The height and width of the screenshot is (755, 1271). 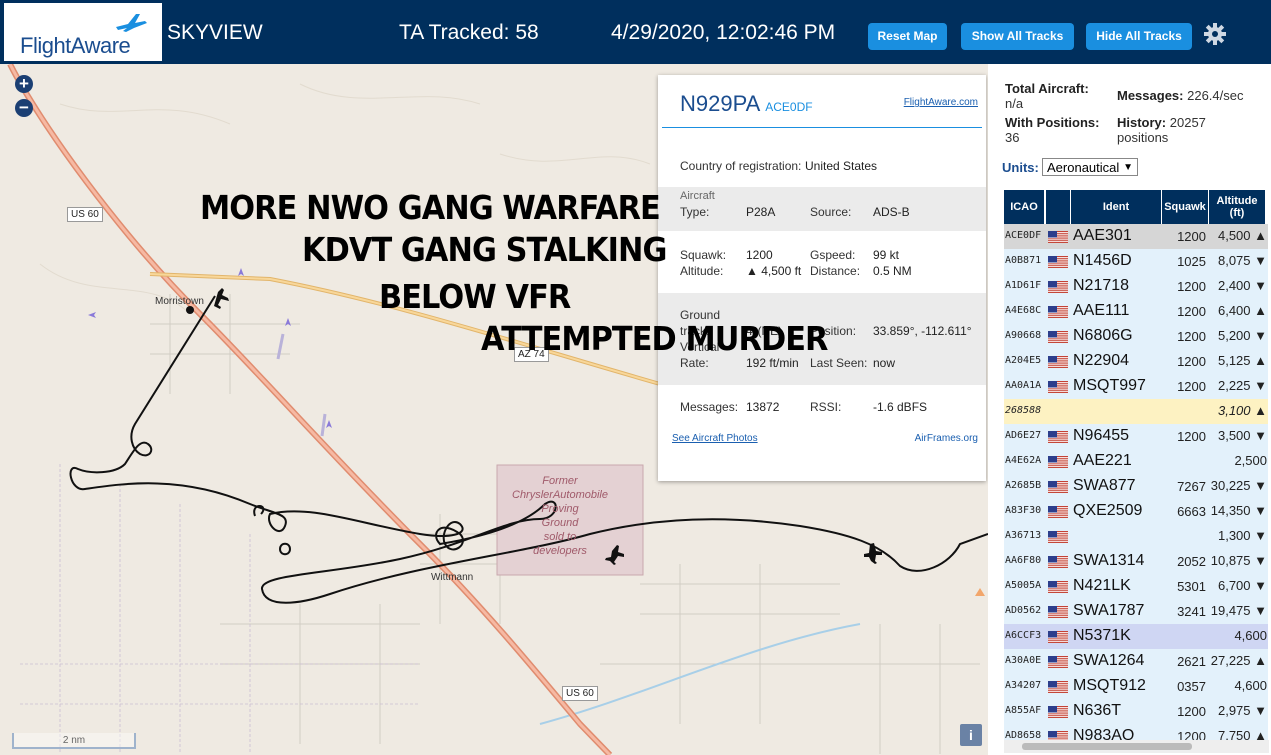 I want to click on row-ident: N5371K, so click(x=1102, y=635).